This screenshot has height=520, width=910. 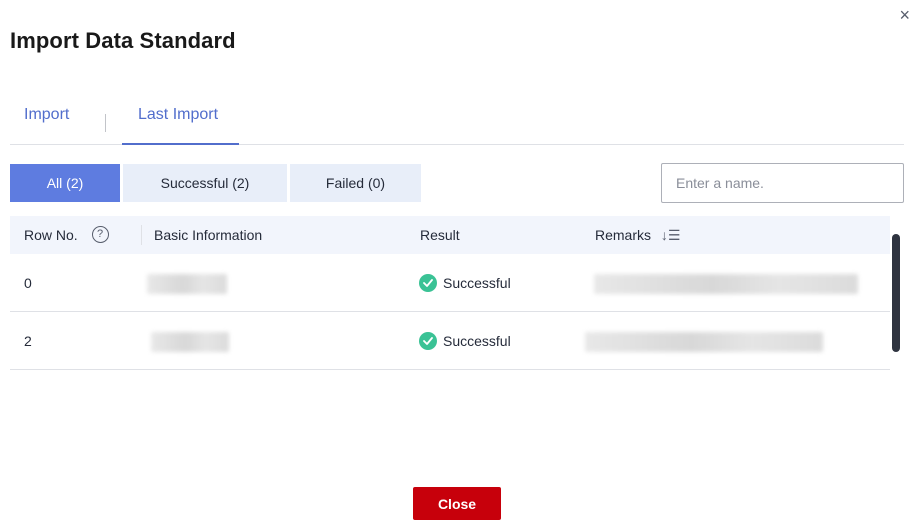 I want to click on column-label-row-no: Row No., so click(x=51, y=235).